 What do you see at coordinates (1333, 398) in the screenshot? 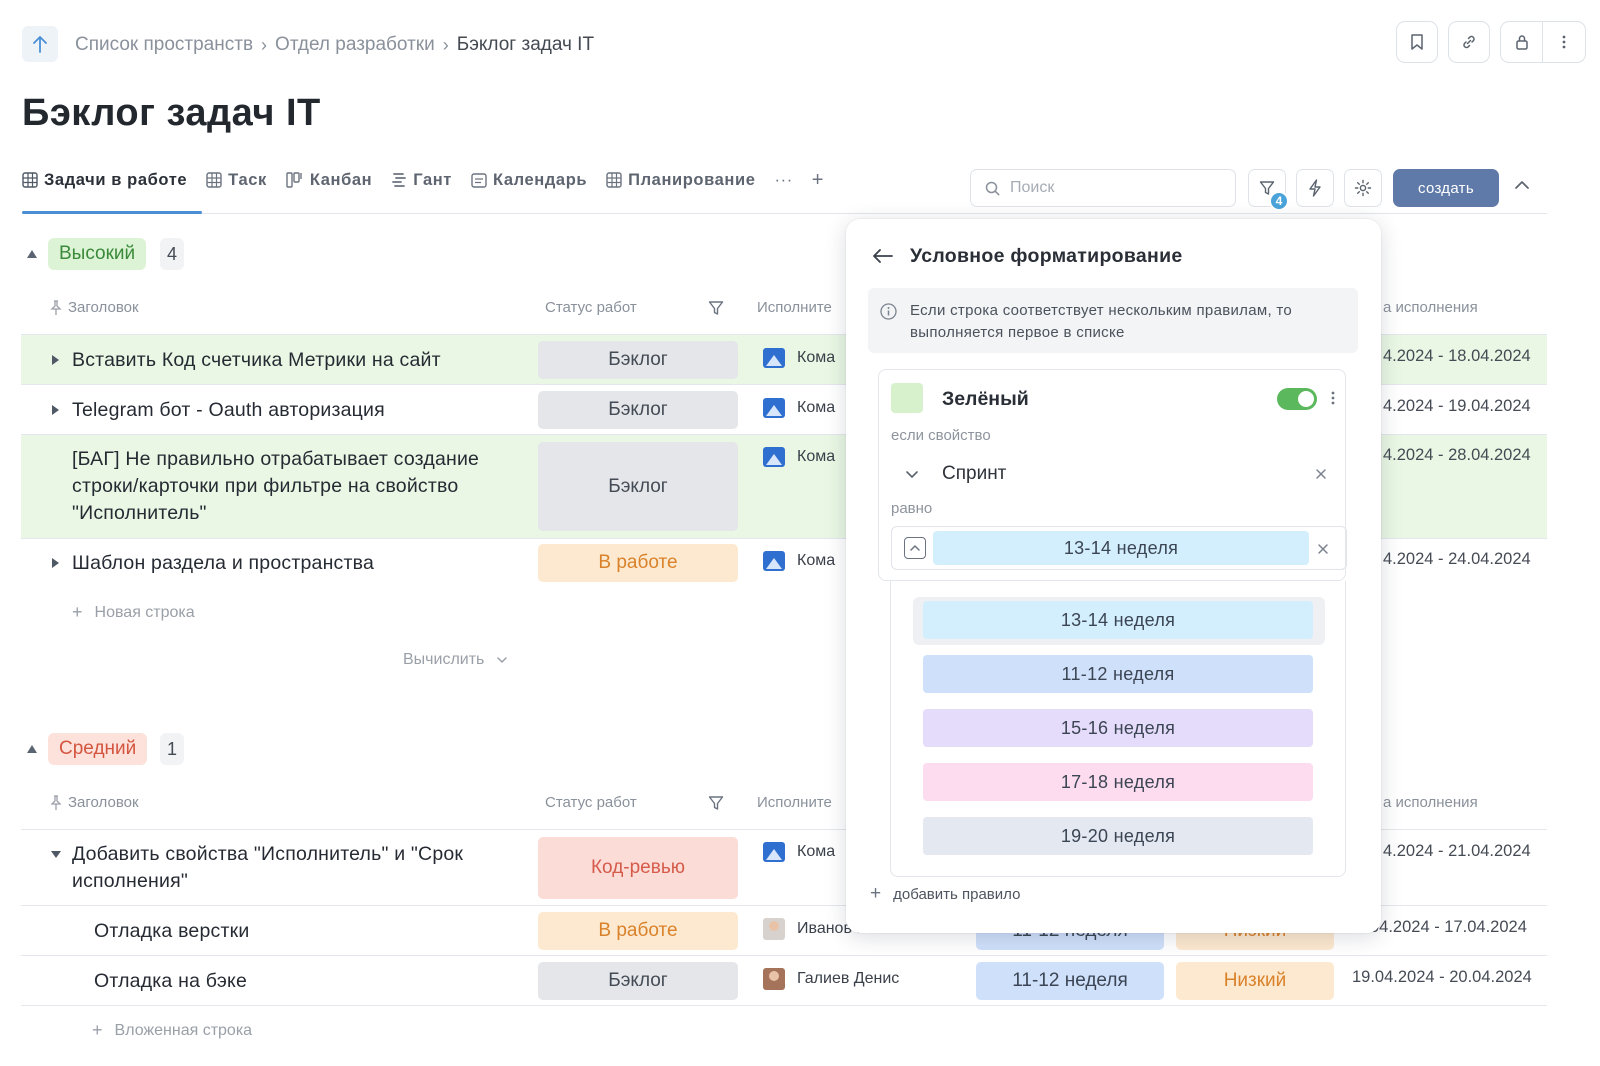
I see `rule-menu-button` at bounding box center [1333, 398].